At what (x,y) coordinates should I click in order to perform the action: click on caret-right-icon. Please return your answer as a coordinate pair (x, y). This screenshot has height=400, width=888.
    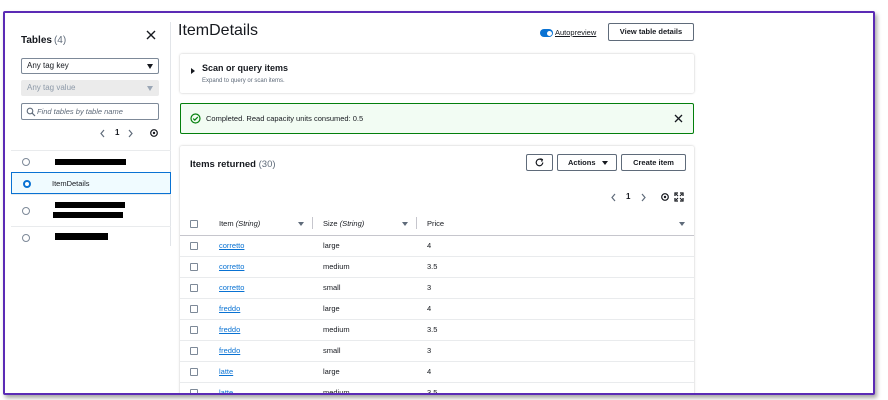
    Looking at the image, I should click on (193, 71).